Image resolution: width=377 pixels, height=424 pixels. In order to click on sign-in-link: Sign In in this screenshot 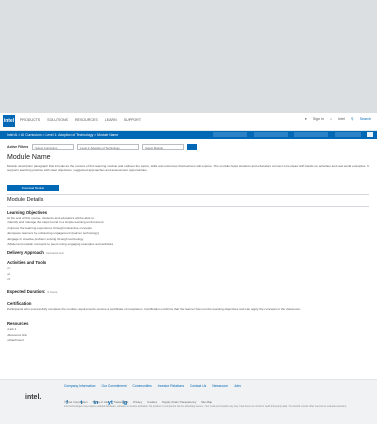, I will do `click(318, 119)`.